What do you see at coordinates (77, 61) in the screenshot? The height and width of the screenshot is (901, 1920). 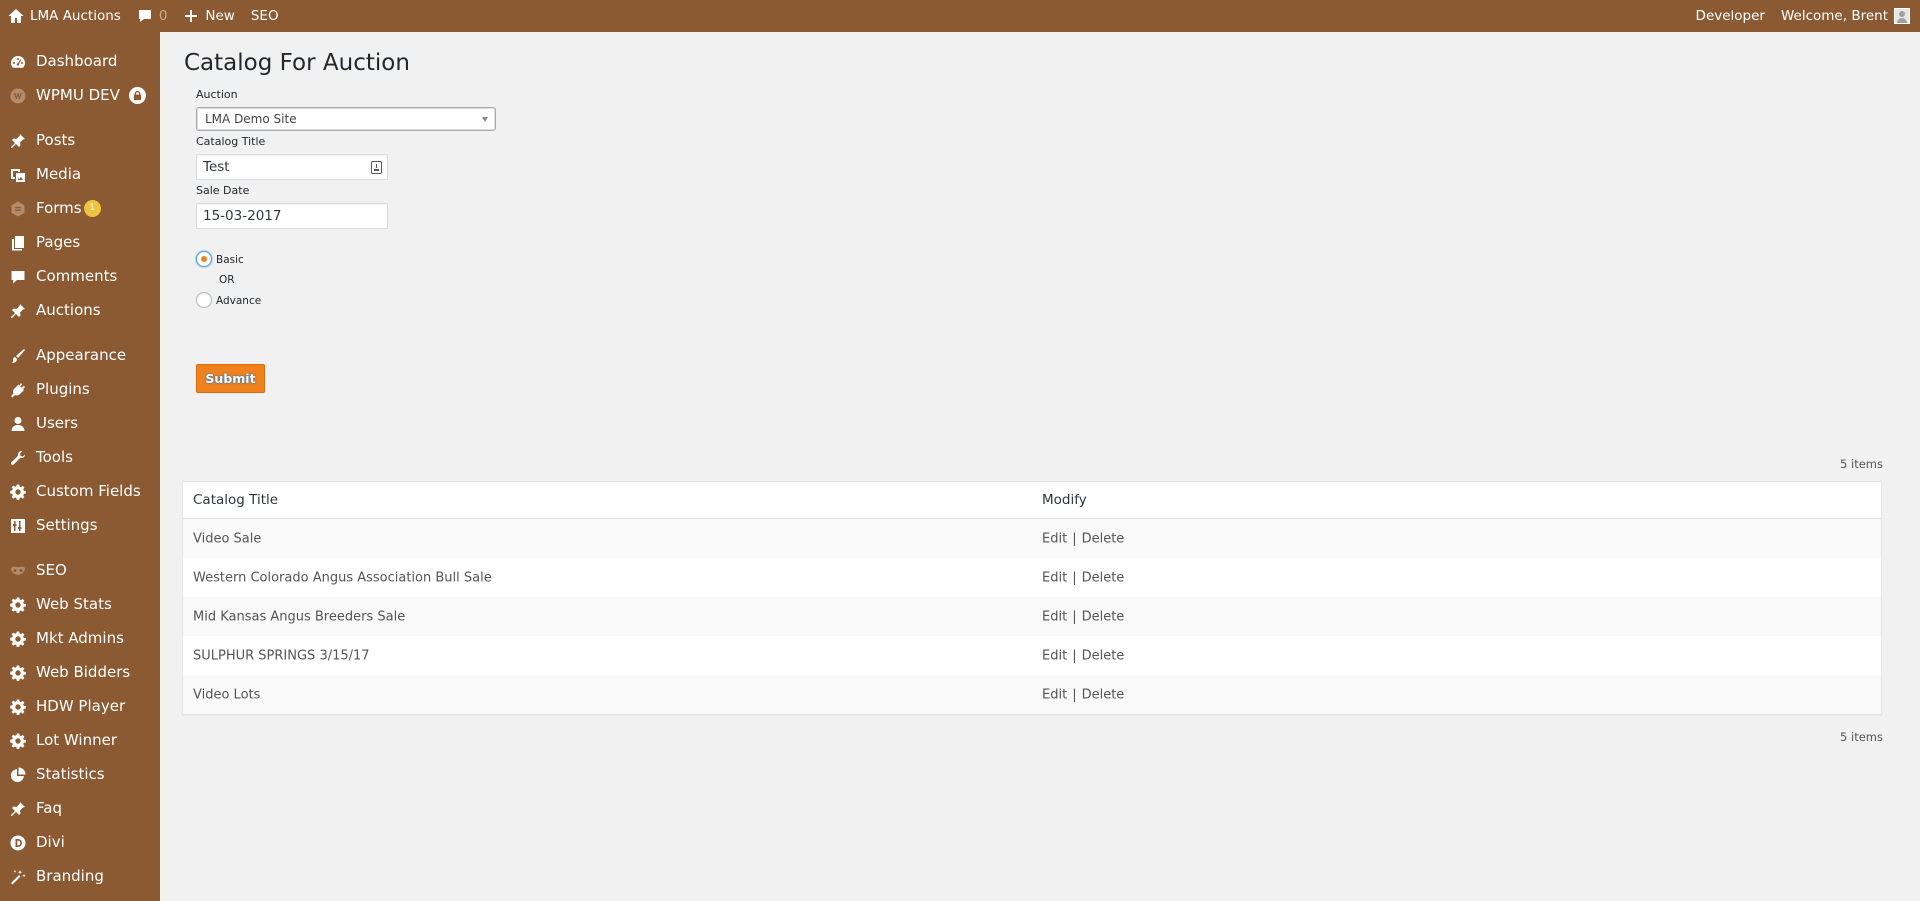 I see `sidebar-item-label: Dashboard` at bounding box center [77, 61].